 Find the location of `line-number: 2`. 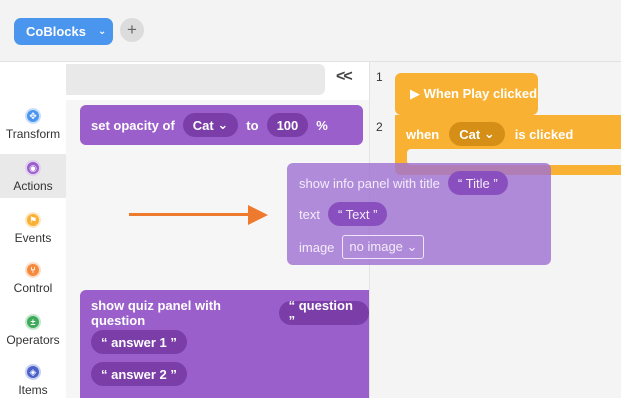

line-number: 2 is located at coordinates (379, 127).